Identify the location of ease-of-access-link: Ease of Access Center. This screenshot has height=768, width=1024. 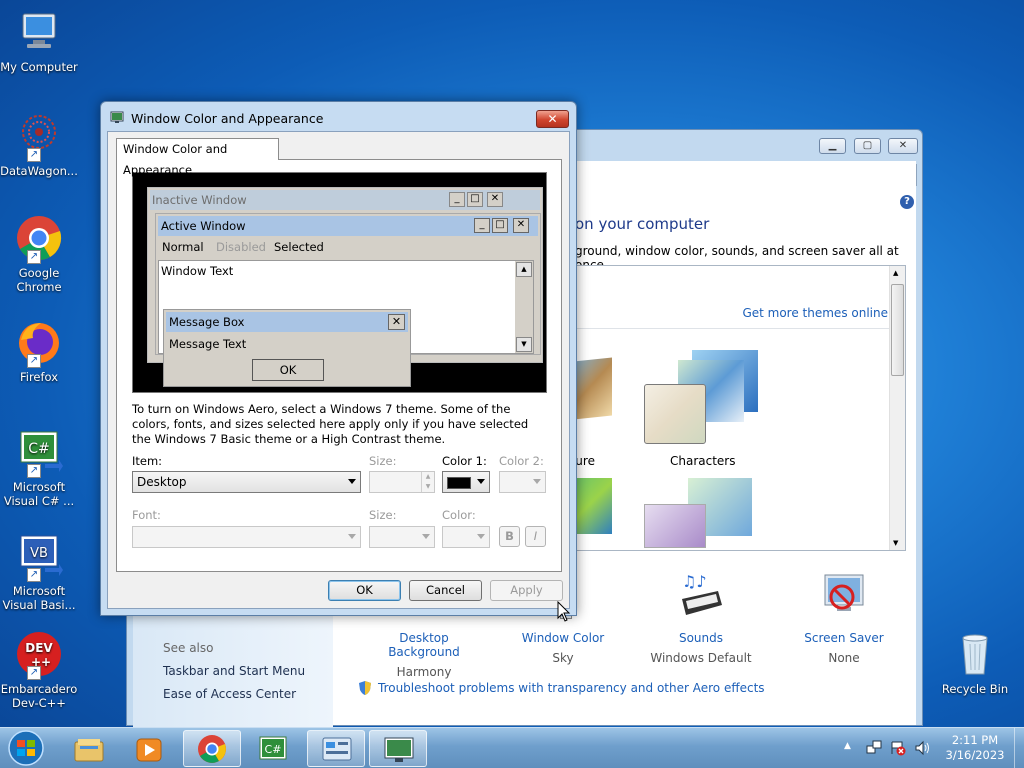
(229, 694).